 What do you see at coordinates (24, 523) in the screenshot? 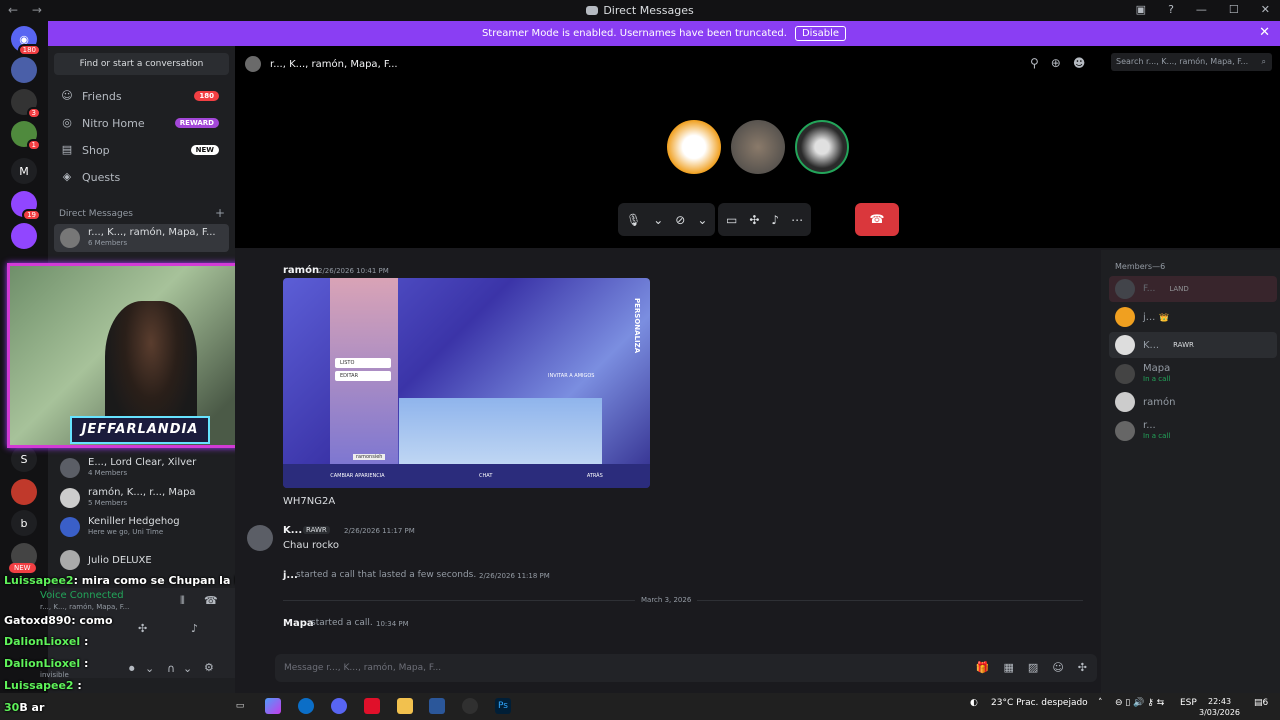
I see `server-b: b` at bounding box center [24, 523].